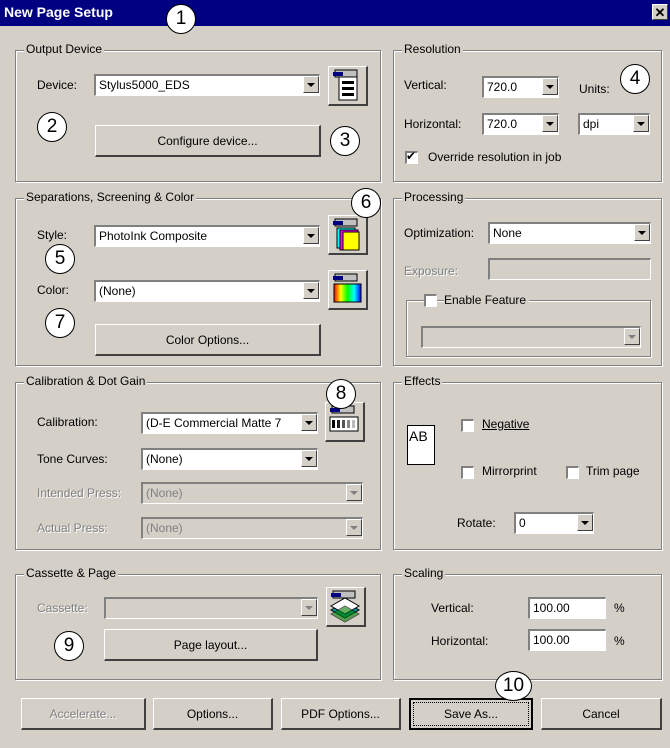 This screenshot has height=748, width=670. I want to click on optimization-value: None, so click(507, 233).